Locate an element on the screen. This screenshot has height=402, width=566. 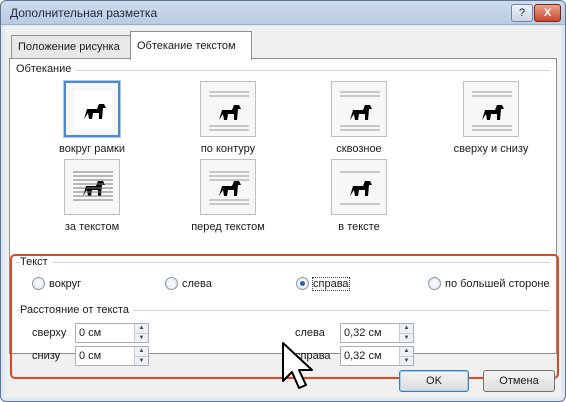
dog-top-bottom-icon is located at coordinates (492, 111).